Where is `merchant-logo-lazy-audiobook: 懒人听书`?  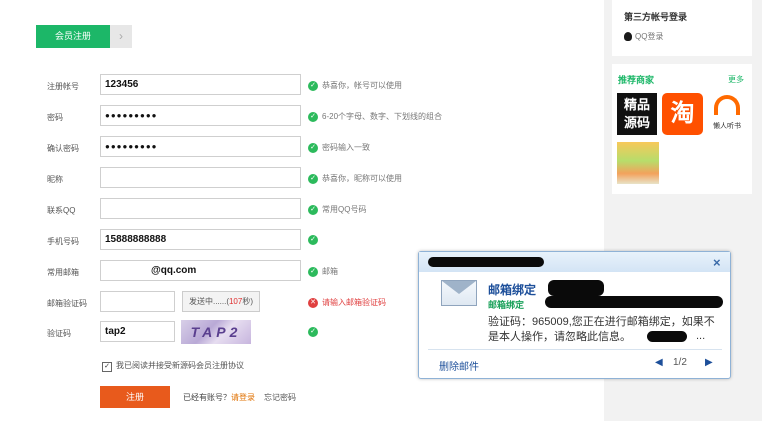
merchant-logo-lazy-audiobook: 懒人听书 is located at coordinates (727, 114).